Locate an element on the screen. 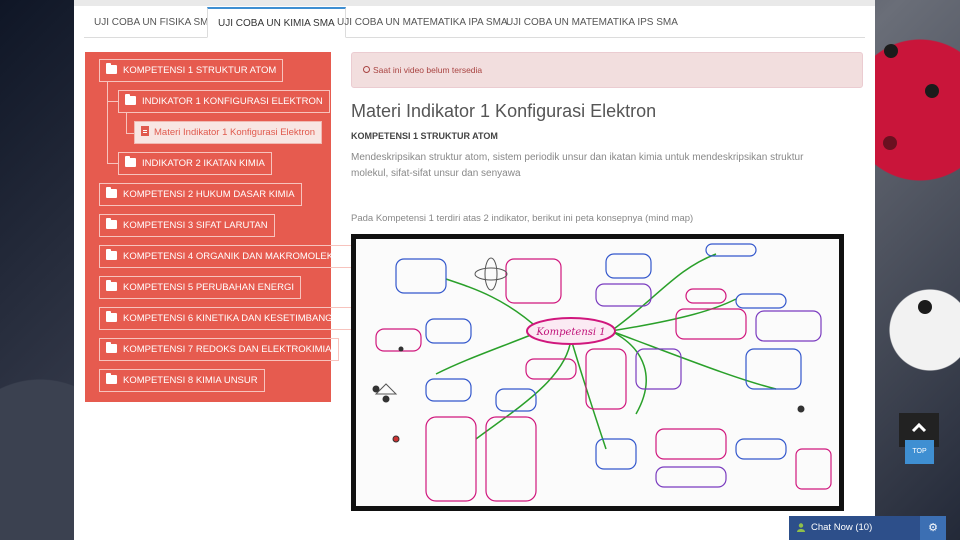 The height and width of the screenshot is (540, 960). sidebar-item-materi-indikator-1: Materi Indikator 1 Konfigurasi Elektron is located at coordinates (228, 132).